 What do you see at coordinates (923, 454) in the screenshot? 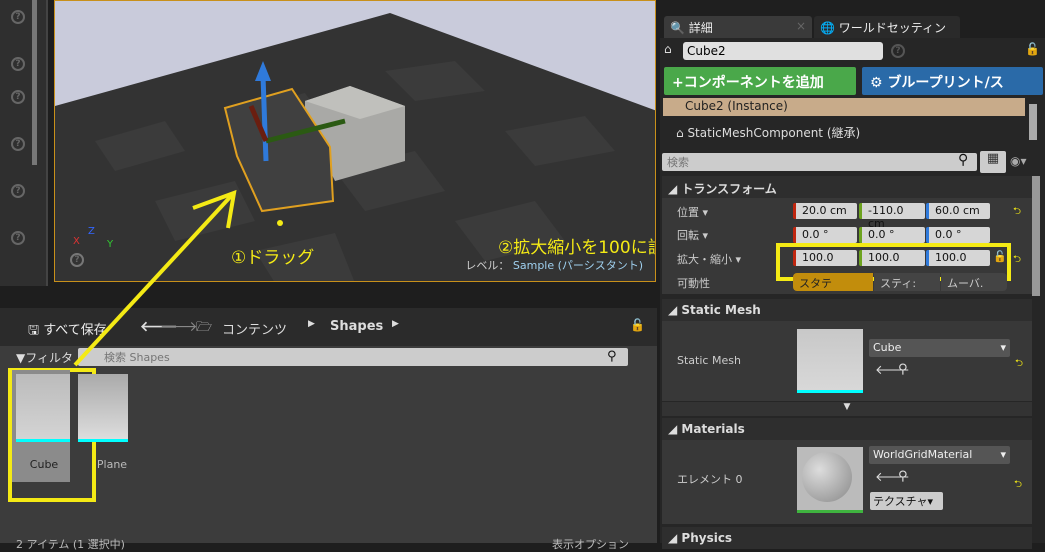
I see `combo-value: WorldGridMaterial` at bounding box center [923, 454].